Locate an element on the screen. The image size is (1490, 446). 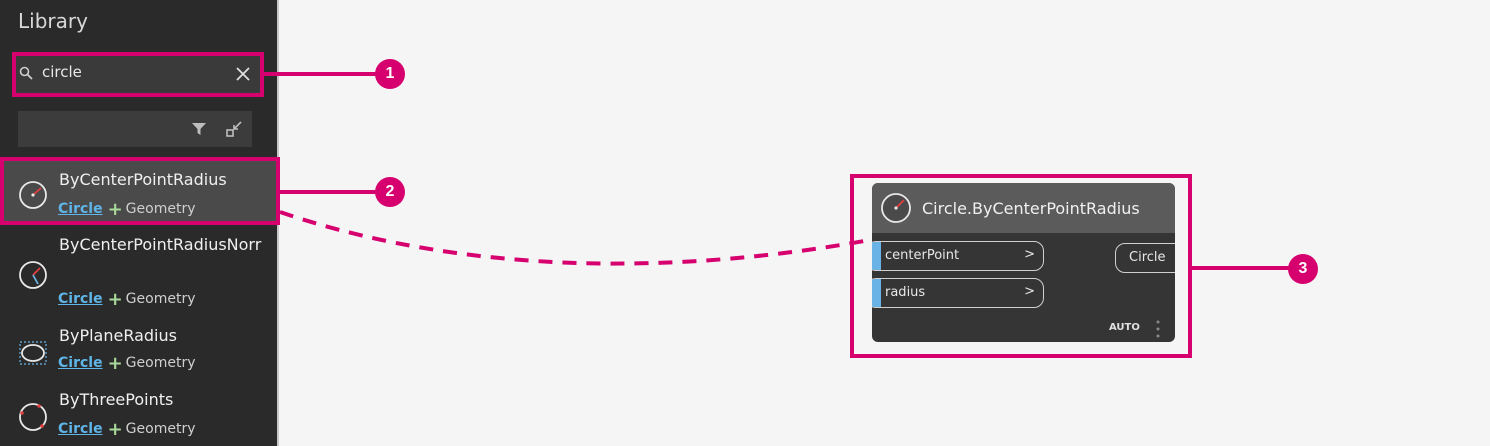
highlight-box-search is located at coordinates (138, 74).